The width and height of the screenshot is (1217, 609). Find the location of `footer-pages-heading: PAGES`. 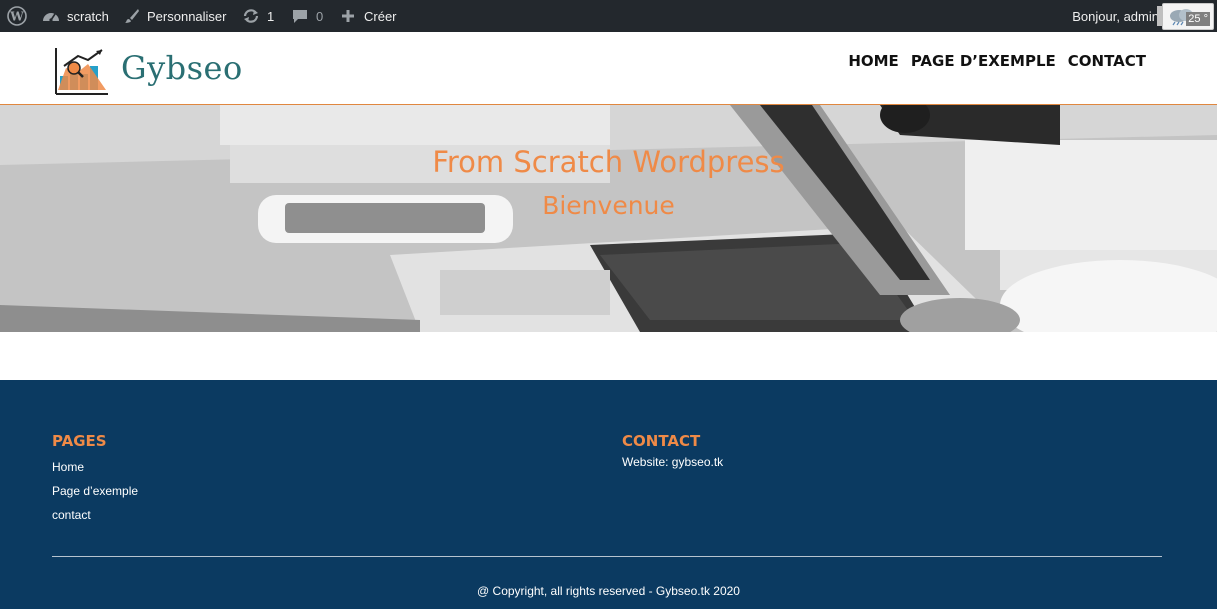

footer-pages-heading: PAGES is located at coordinates (79, 441).